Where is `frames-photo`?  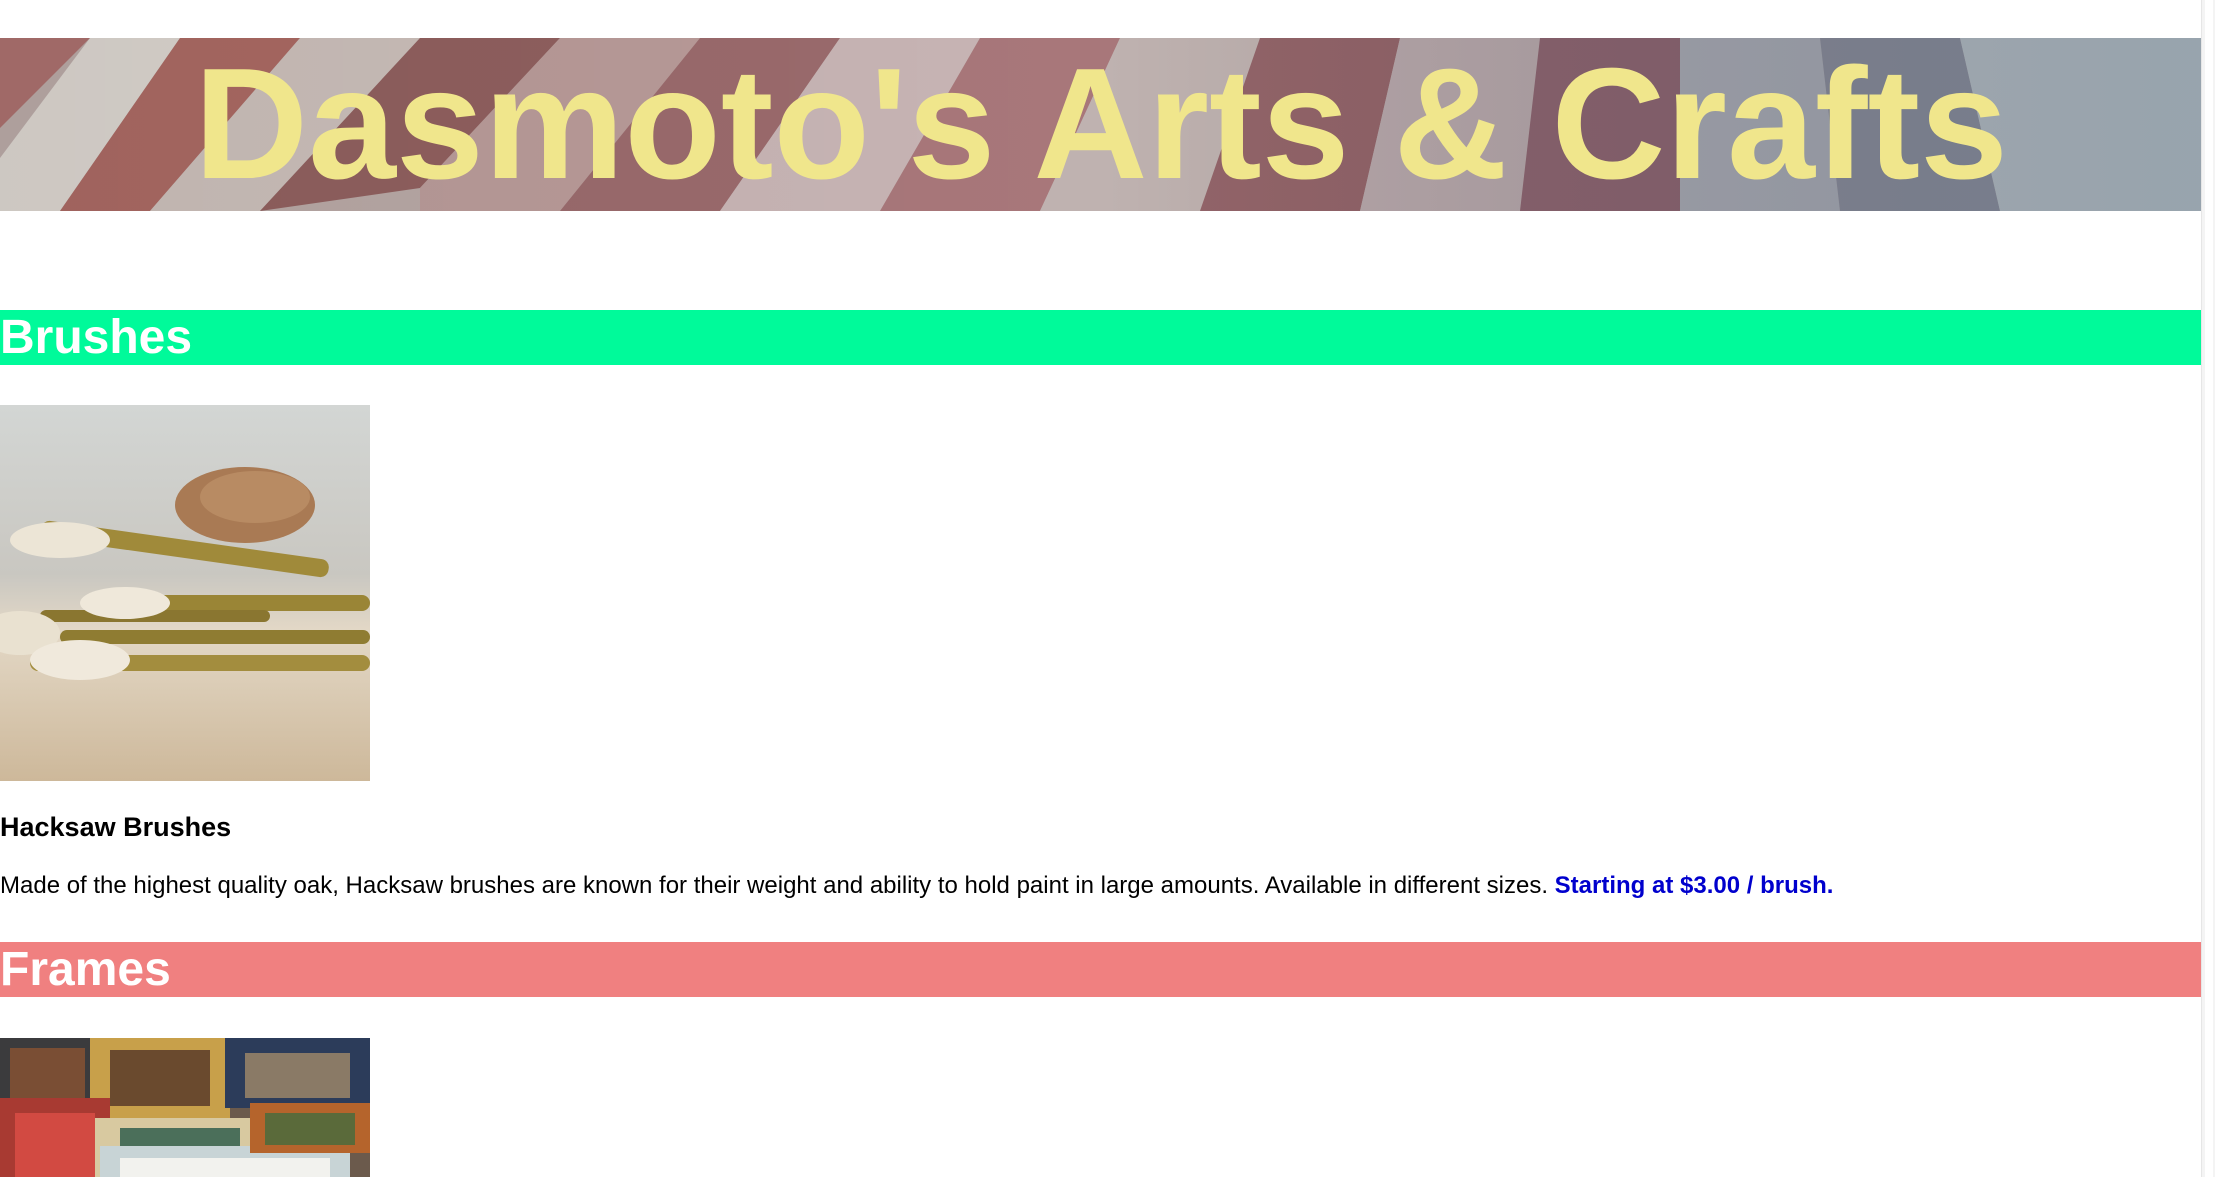
frames-photo is located at coordinates (185, 1107).